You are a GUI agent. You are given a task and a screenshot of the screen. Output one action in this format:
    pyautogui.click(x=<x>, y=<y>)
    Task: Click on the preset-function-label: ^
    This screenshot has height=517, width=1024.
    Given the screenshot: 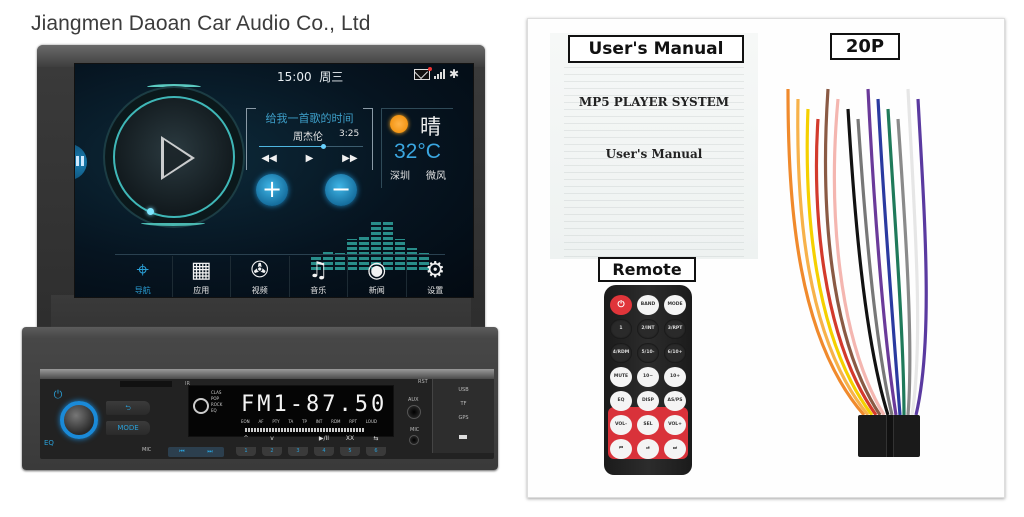 What is the action you would take?
    pyautogui.click(x=246, y=438)
    